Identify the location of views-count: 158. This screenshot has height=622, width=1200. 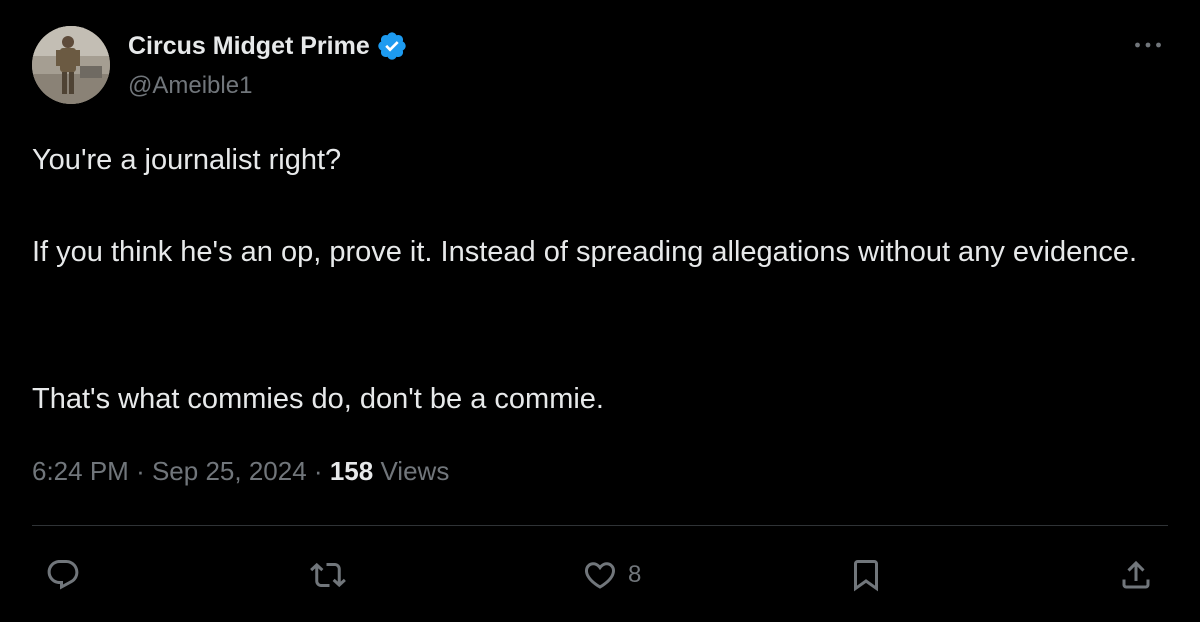
(351, 471).